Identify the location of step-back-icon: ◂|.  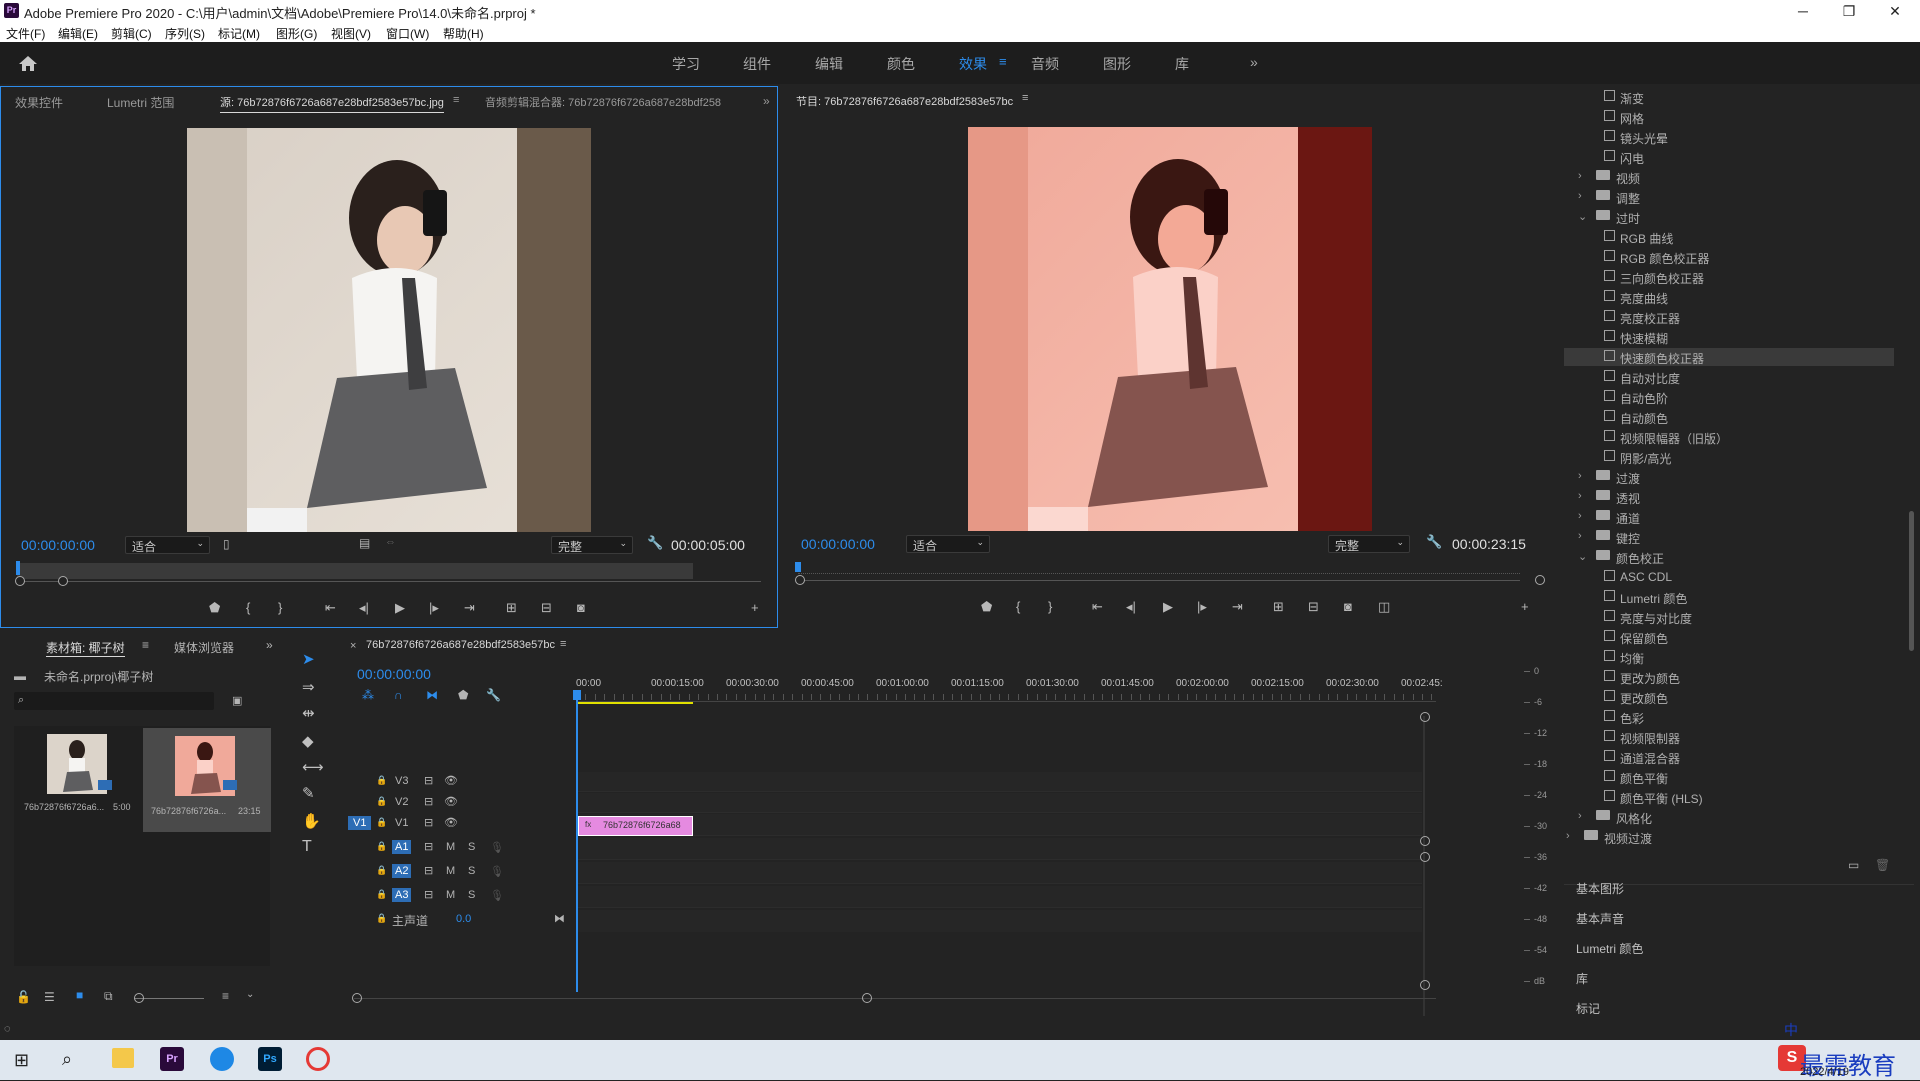
(1131, 607).